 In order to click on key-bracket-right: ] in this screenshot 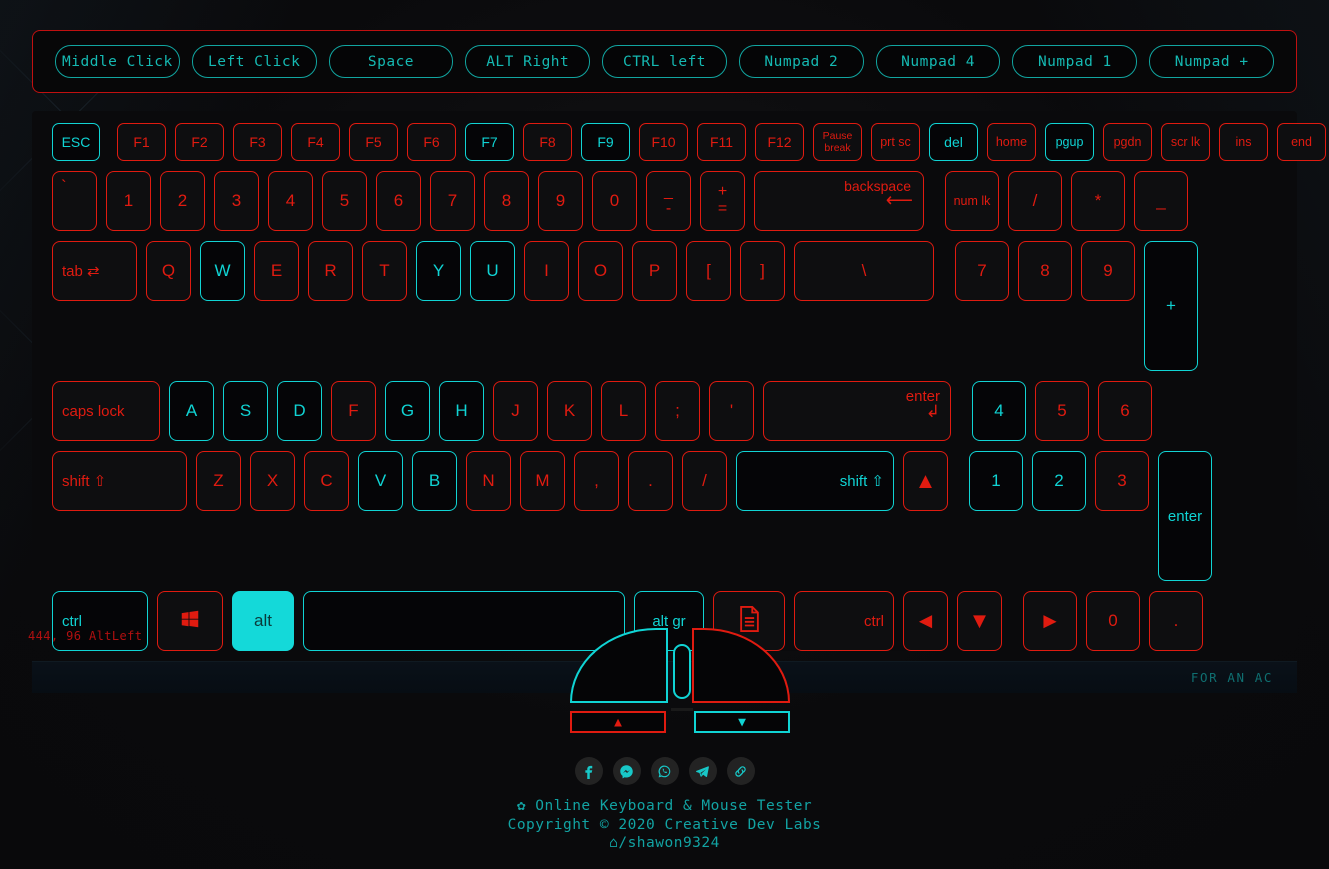, I will do `click(762, 271)`.